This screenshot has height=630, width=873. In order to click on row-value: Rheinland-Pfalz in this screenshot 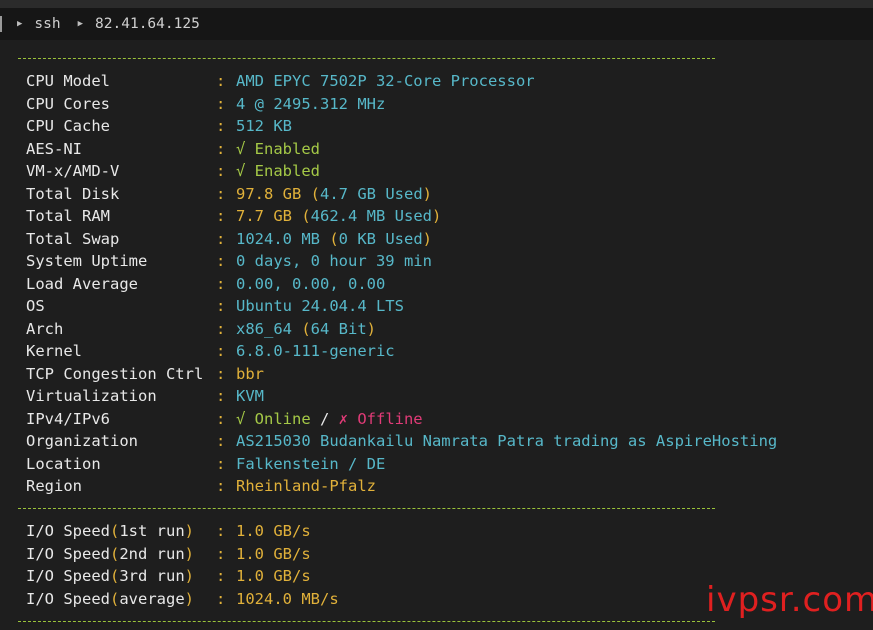, I will do `click(306, 486)`.